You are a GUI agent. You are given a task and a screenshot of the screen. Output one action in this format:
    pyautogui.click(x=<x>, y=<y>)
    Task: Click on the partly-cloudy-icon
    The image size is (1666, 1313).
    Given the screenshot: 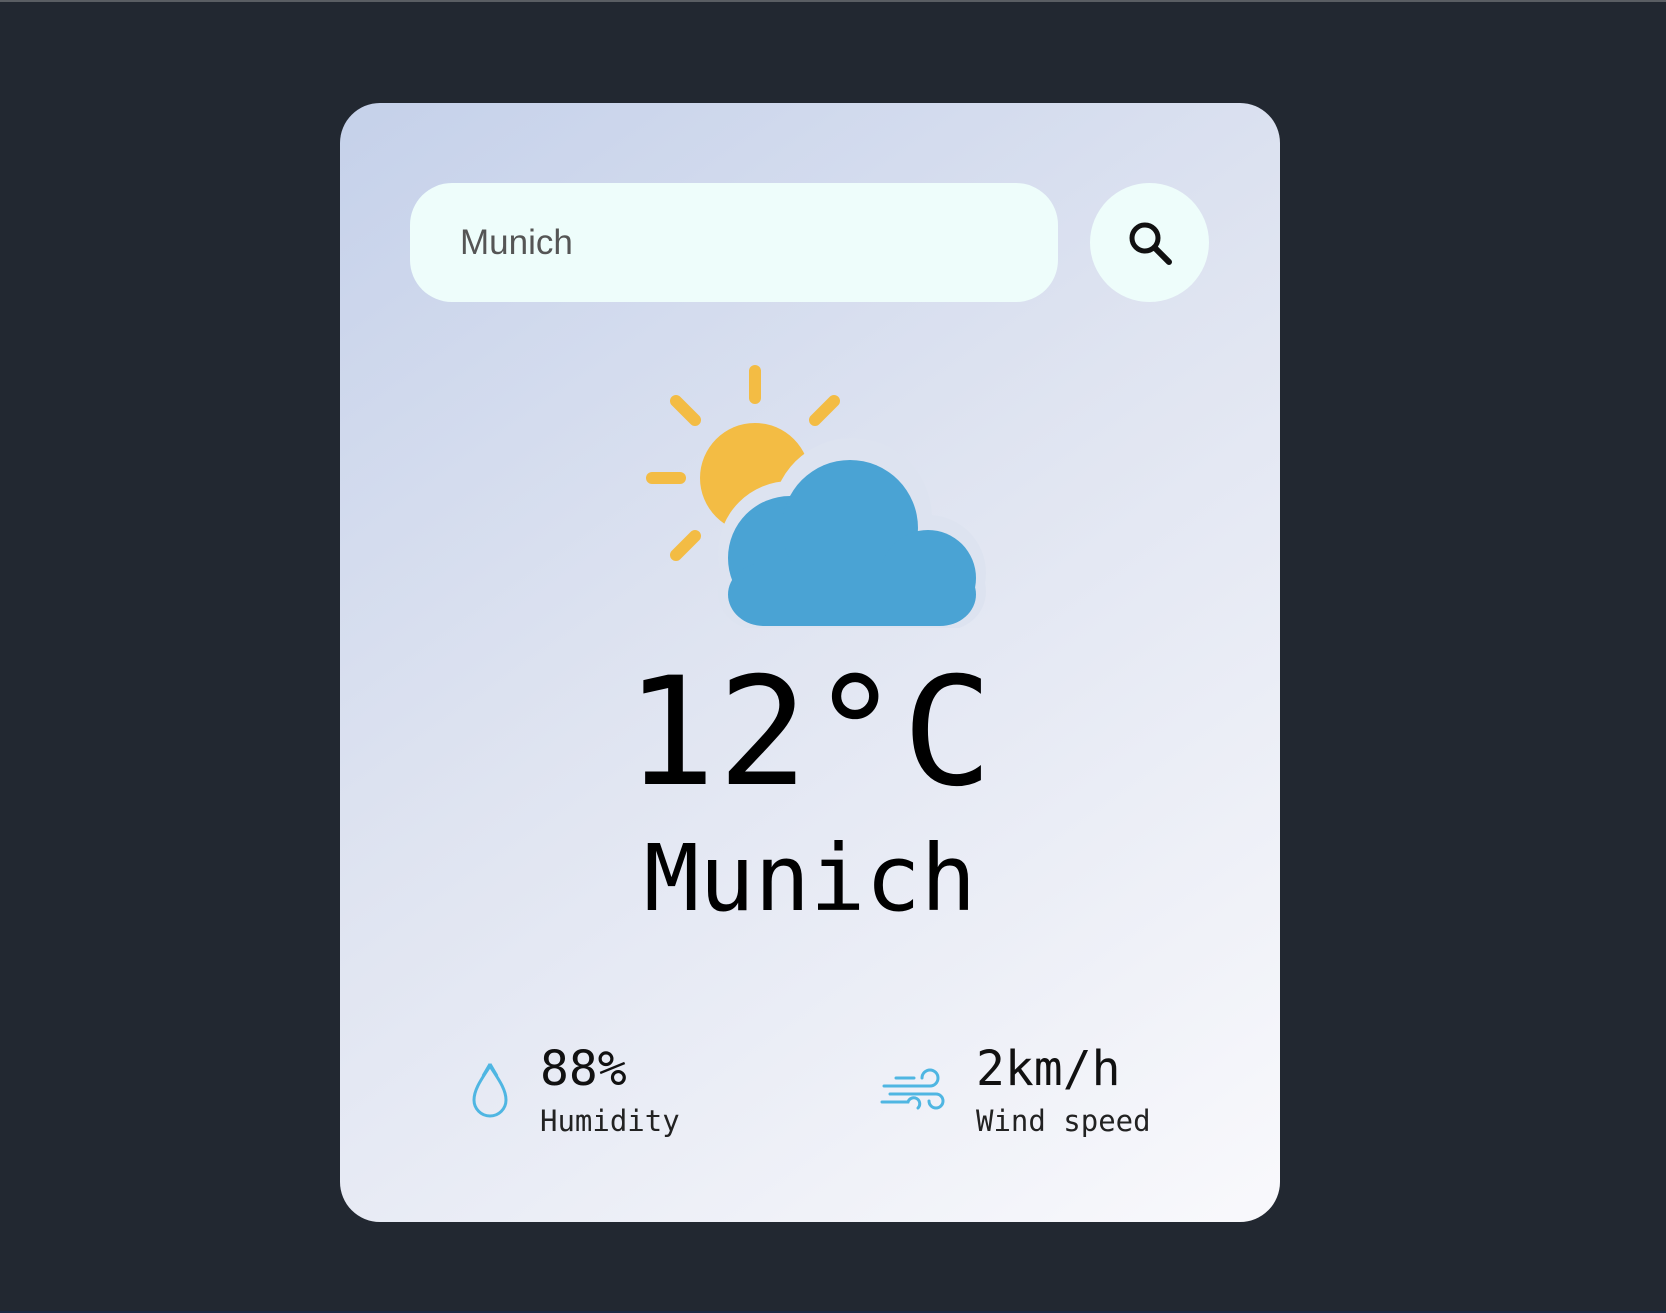 What is the action you would take?
    pyautogui.click(x=815, y=494)
    